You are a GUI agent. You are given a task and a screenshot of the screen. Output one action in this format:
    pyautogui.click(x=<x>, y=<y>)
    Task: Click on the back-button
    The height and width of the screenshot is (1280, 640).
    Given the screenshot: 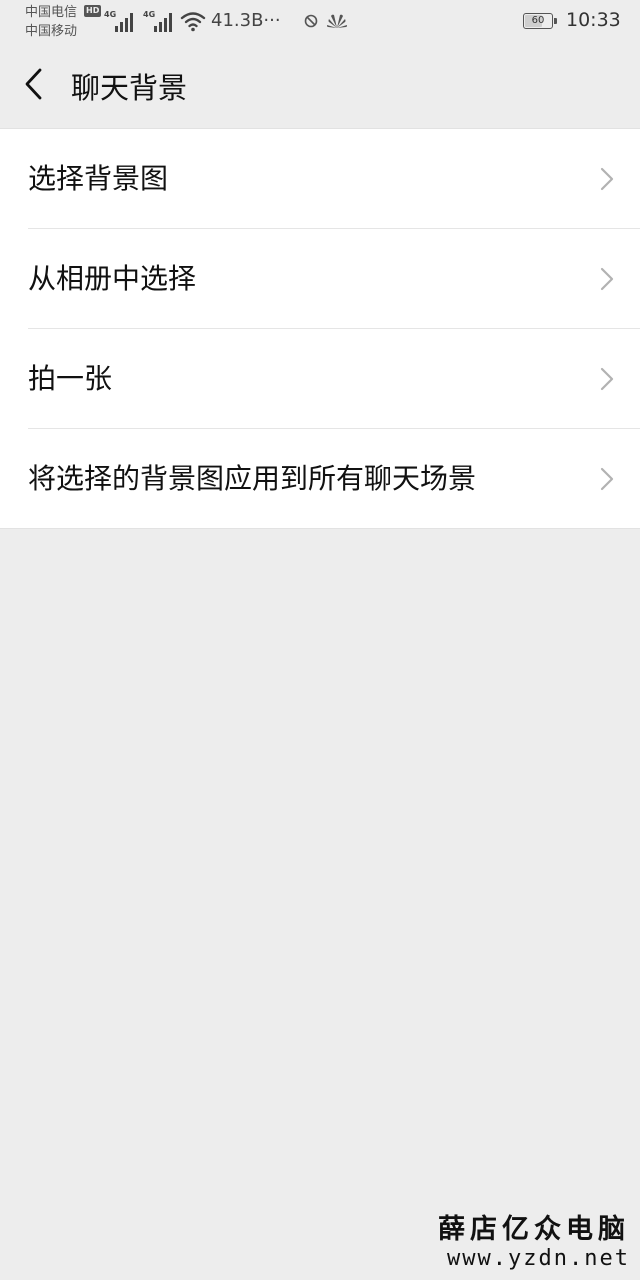 What is the action you would take?
    pyautogui.click(x=35, y=85)
    